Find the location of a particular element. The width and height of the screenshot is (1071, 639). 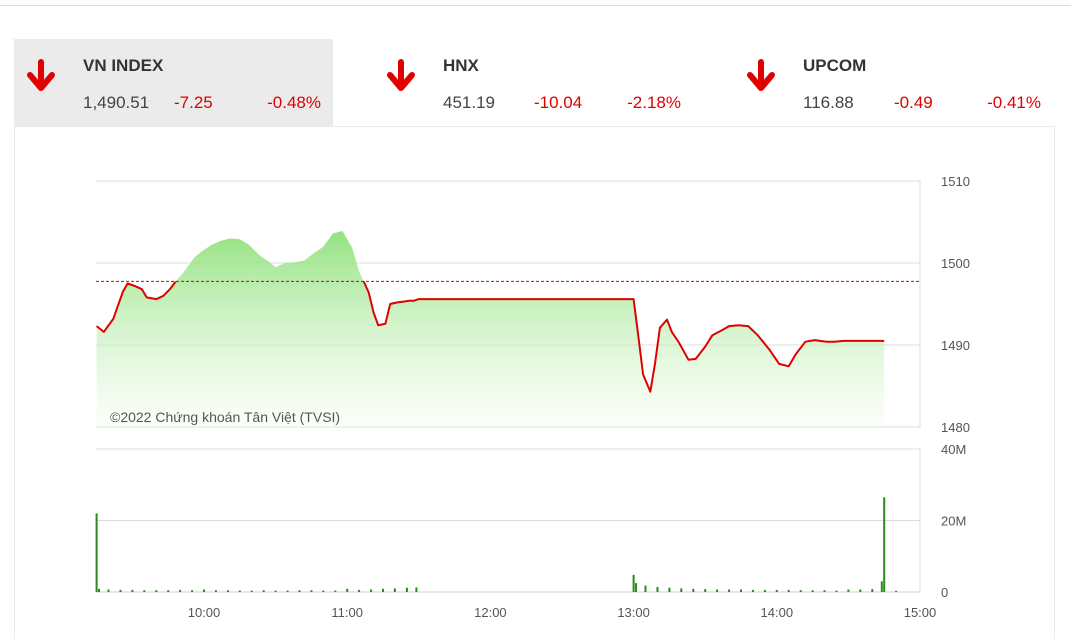

volume-tick-label: 0 is located at coordinates (944, 592).